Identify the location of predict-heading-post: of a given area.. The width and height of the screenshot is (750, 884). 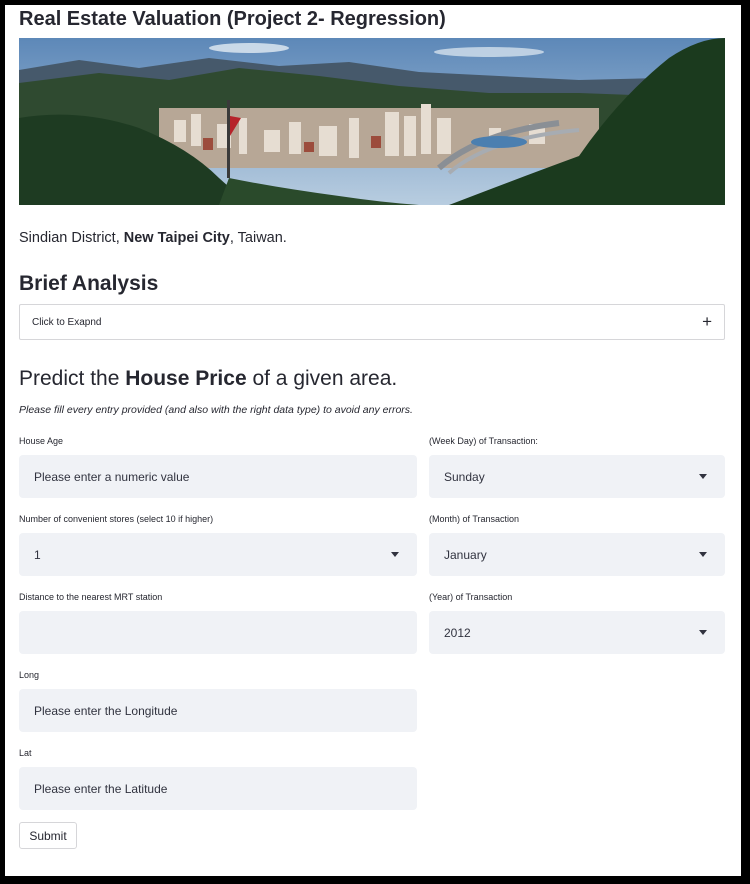
(322, 378).